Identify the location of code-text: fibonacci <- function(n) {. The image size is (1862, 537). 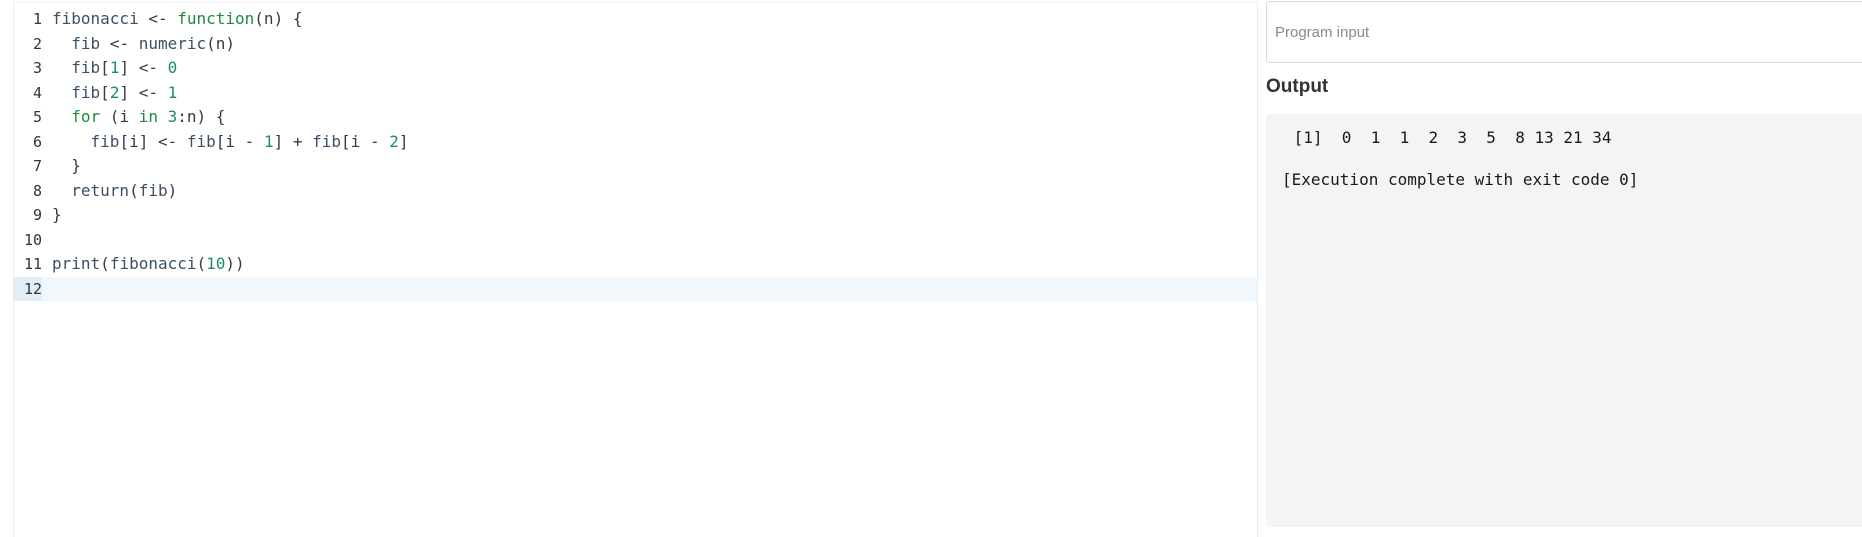
(177, 19).